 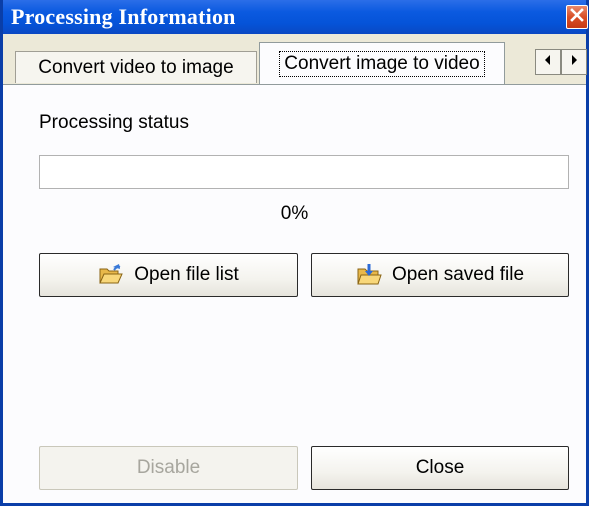 I want to click on arrow-left-icon, so click(x=548, y=62).